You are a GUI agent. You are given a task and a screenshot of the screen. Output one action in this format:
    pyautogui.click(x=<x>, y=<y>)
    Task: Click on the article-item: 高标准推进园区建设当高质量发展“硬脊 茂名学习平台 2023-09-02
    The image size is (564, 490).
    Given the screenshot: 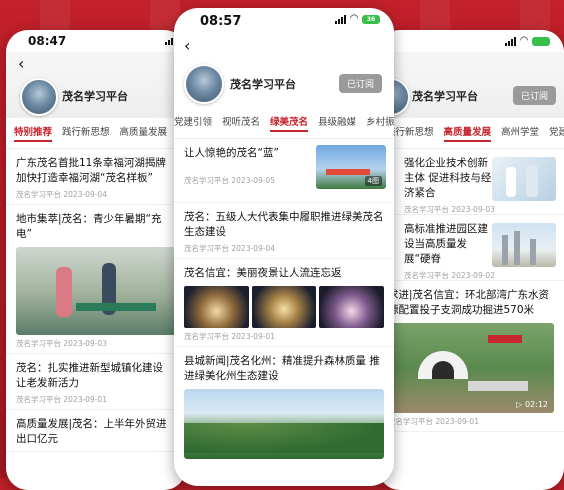 What is the action you would take?
    pyautogui.click(x=471, y=248)
    